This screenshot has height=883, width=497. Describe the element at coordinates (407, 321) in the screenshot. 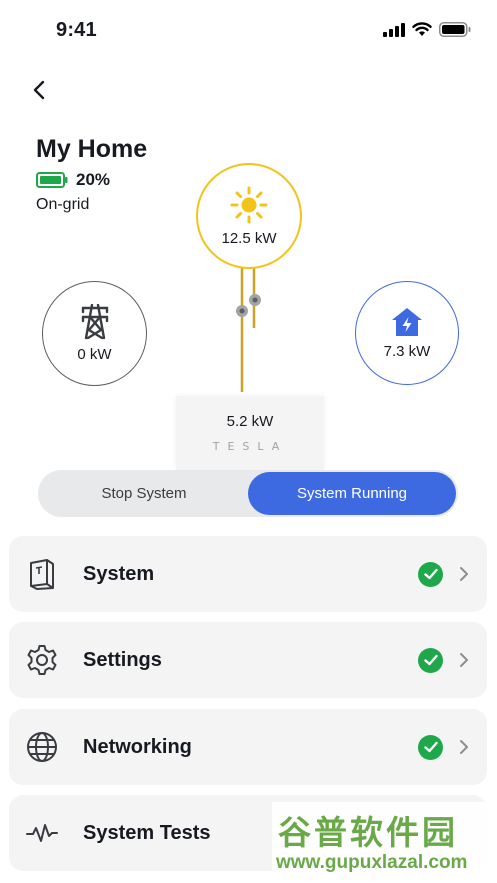

I see `home-bolt-icon` at that location.